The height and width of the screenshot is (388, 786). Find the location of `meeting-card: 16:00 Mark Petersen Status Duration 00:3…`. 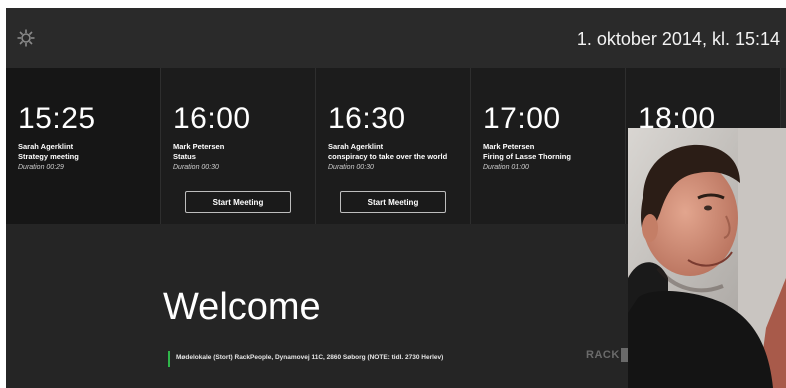

meeting-card: 16:00 Mark Petersen Status Duration 00:3… is located at coordinates (238, 146).